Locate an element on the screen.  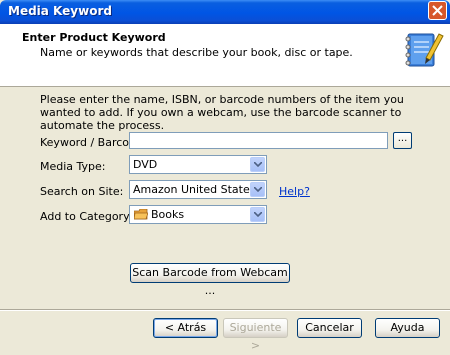
help-button: Ayuda is located at coordinates (407, 328).